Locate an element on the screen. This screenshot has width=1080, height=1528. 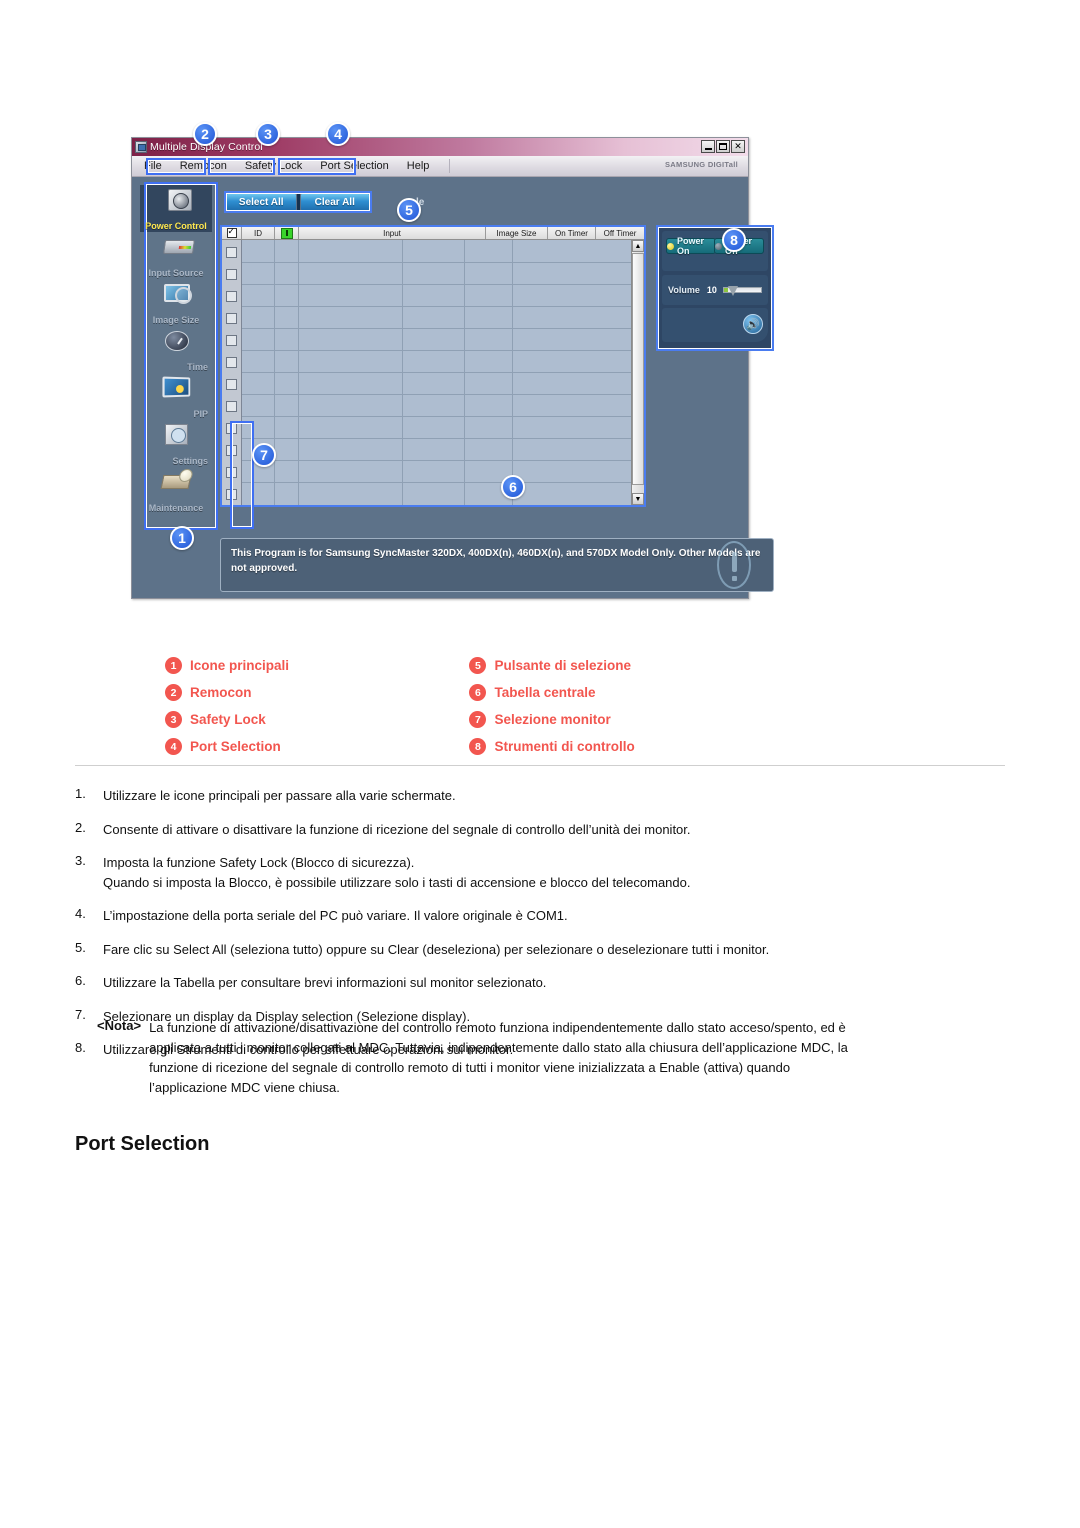
badge-4: 4 is located at coordinates (338, 134).